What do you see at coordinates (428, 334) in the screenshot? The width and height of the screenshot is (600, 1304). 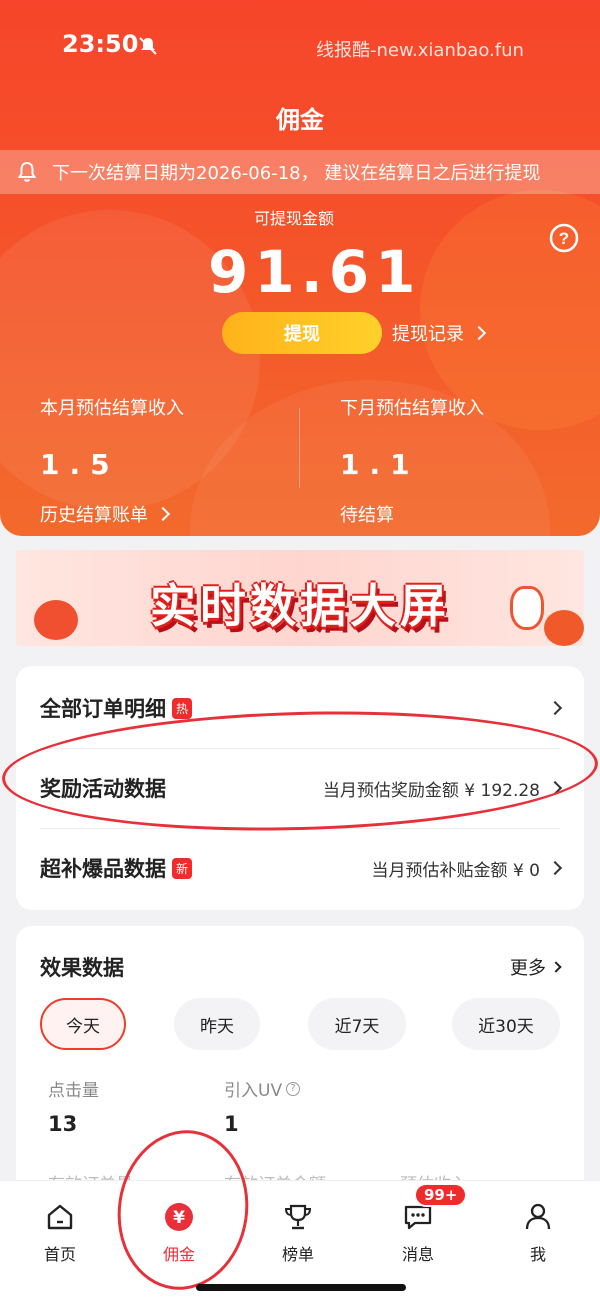 I see `withdraw-records-label: 提现记录` at bounding box center [428, 334].